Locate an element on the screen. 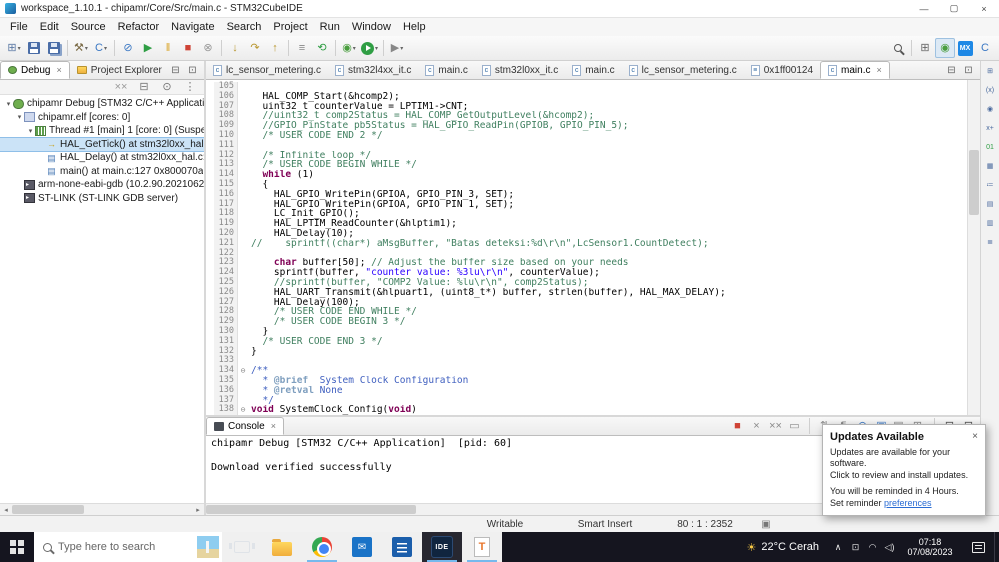 The width and height of the screenshot is (999, 562). restart-button: ⟲ is located at coordinates (322, 48).